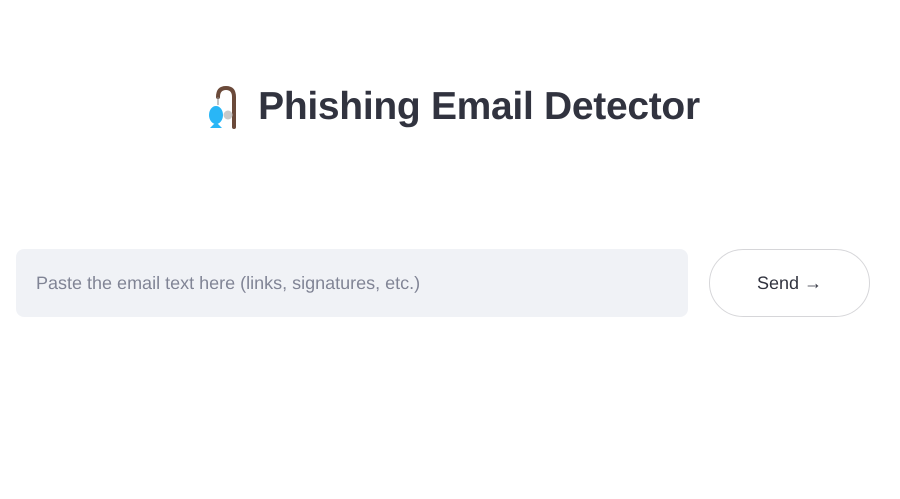 Image resolution: width=900 pixels, height=499 pixels. I want to click on page-title: Phishing Email Detector, so click(479, 107).